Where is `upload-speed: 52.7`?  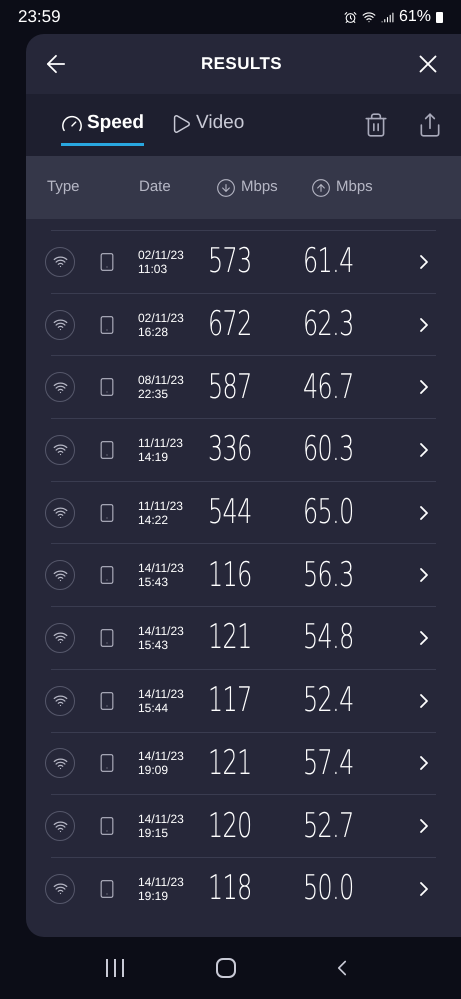
upload-speed: 52.7 is located at coordinates (328, 826).